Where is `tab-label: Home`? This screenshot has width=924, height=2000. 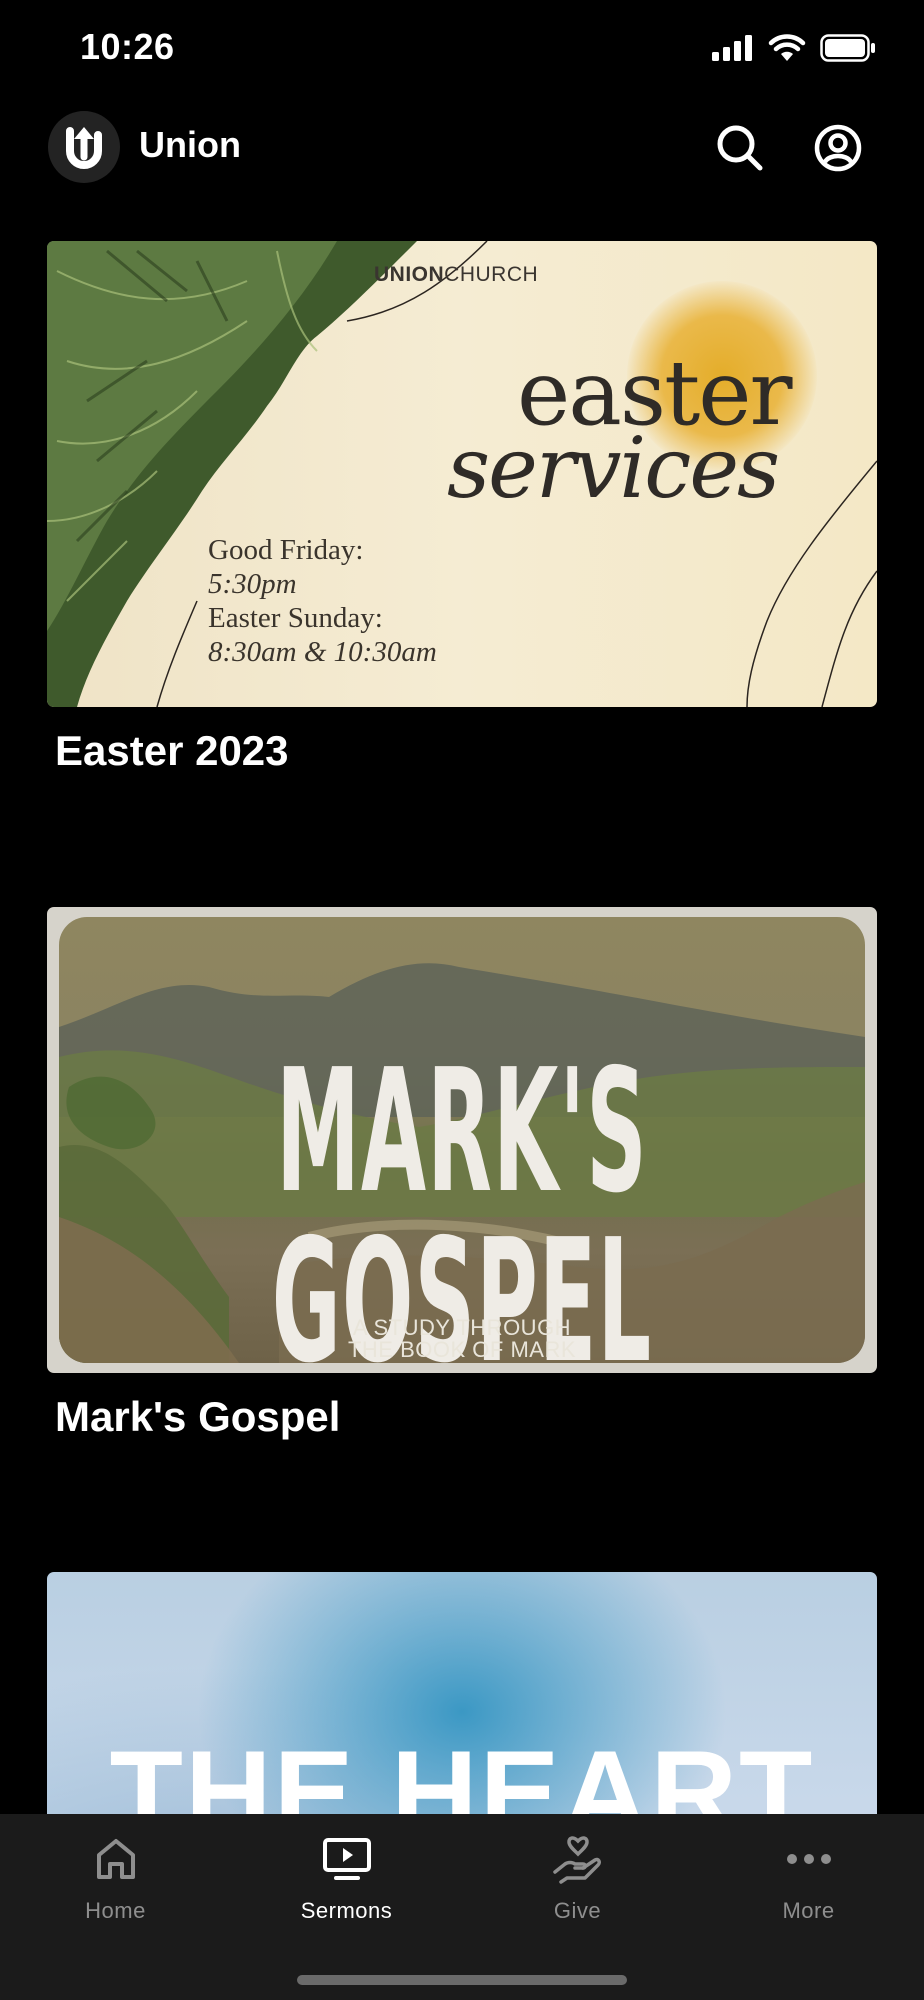
tab-label: Home is located at coordinates (115, 1910).